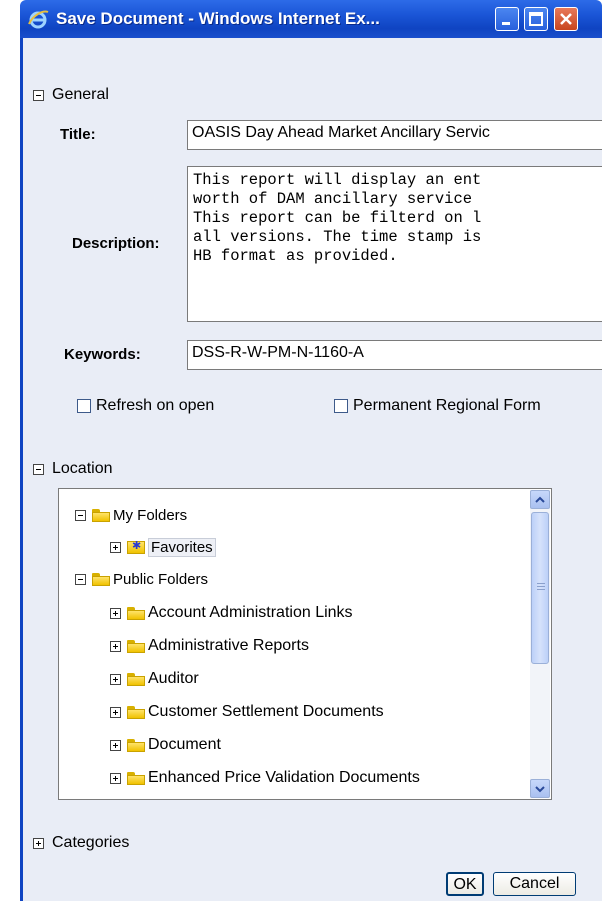  I want to click on tree-node-public-item: Account Administration Links, so click(231, 613).